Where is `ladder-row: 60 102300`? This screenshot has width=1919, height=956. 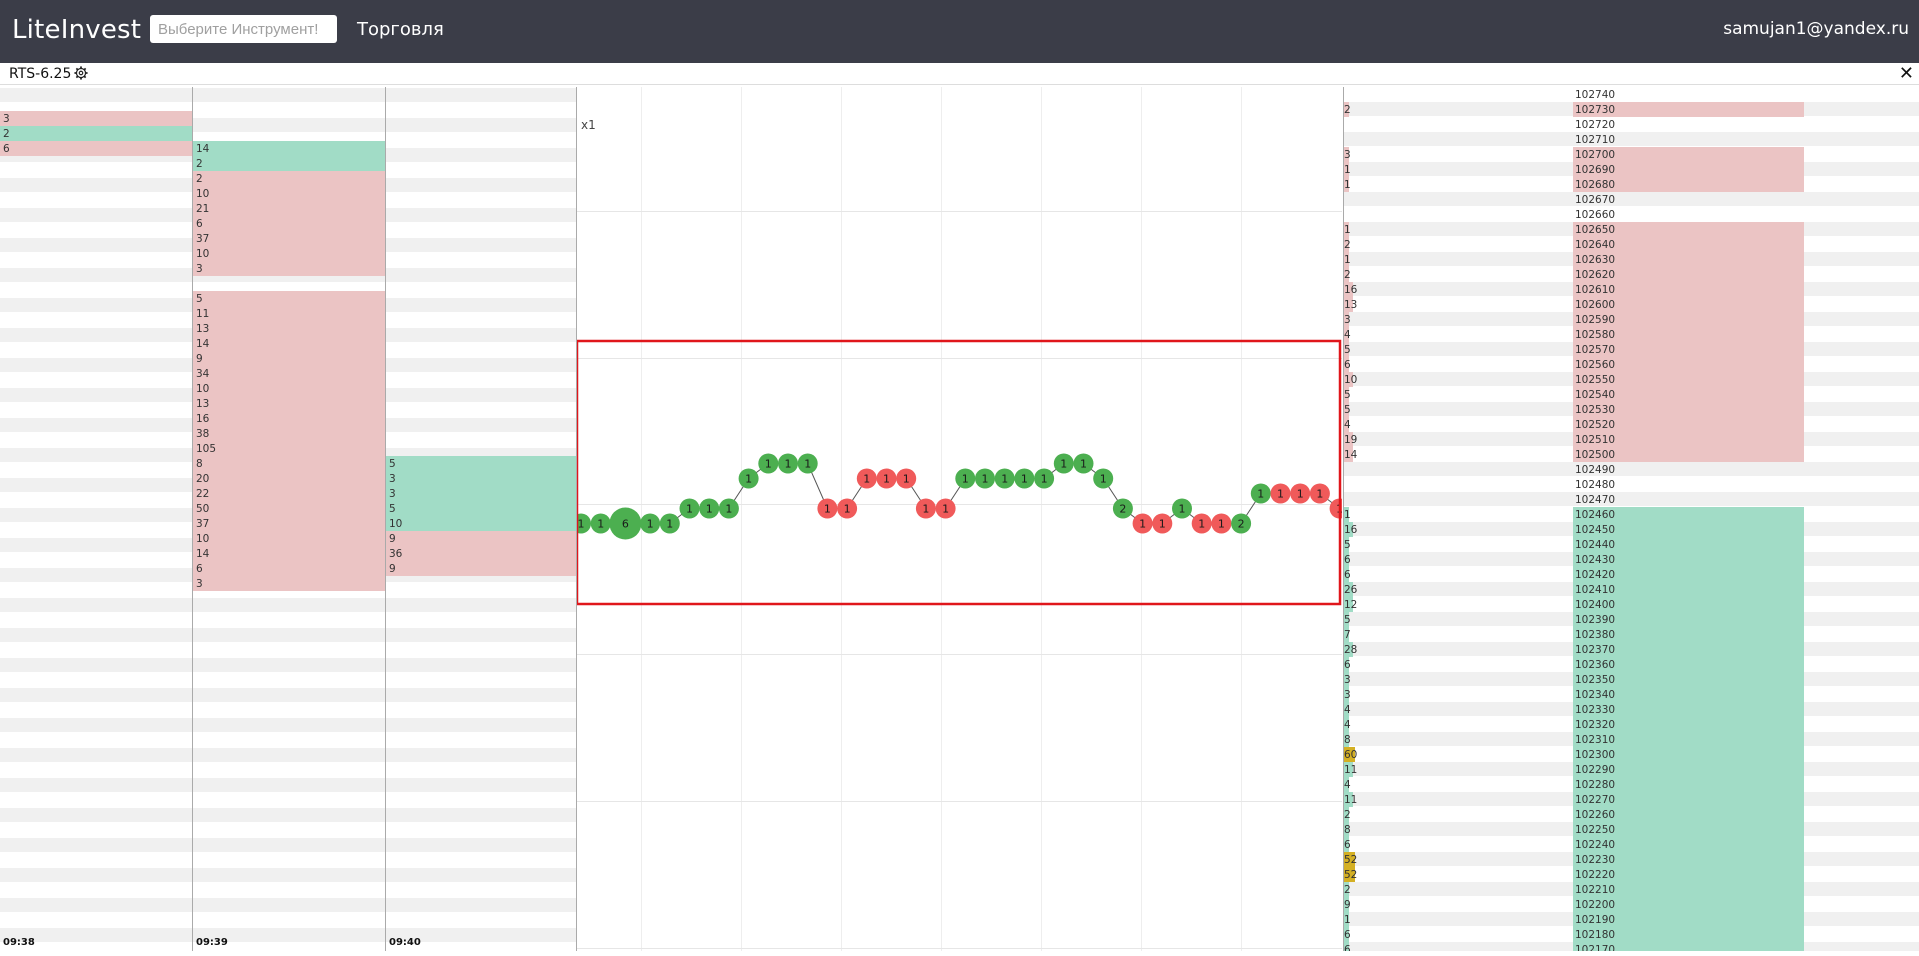
ladder-row: 60 102300 is located at coordinates (1631, 754).